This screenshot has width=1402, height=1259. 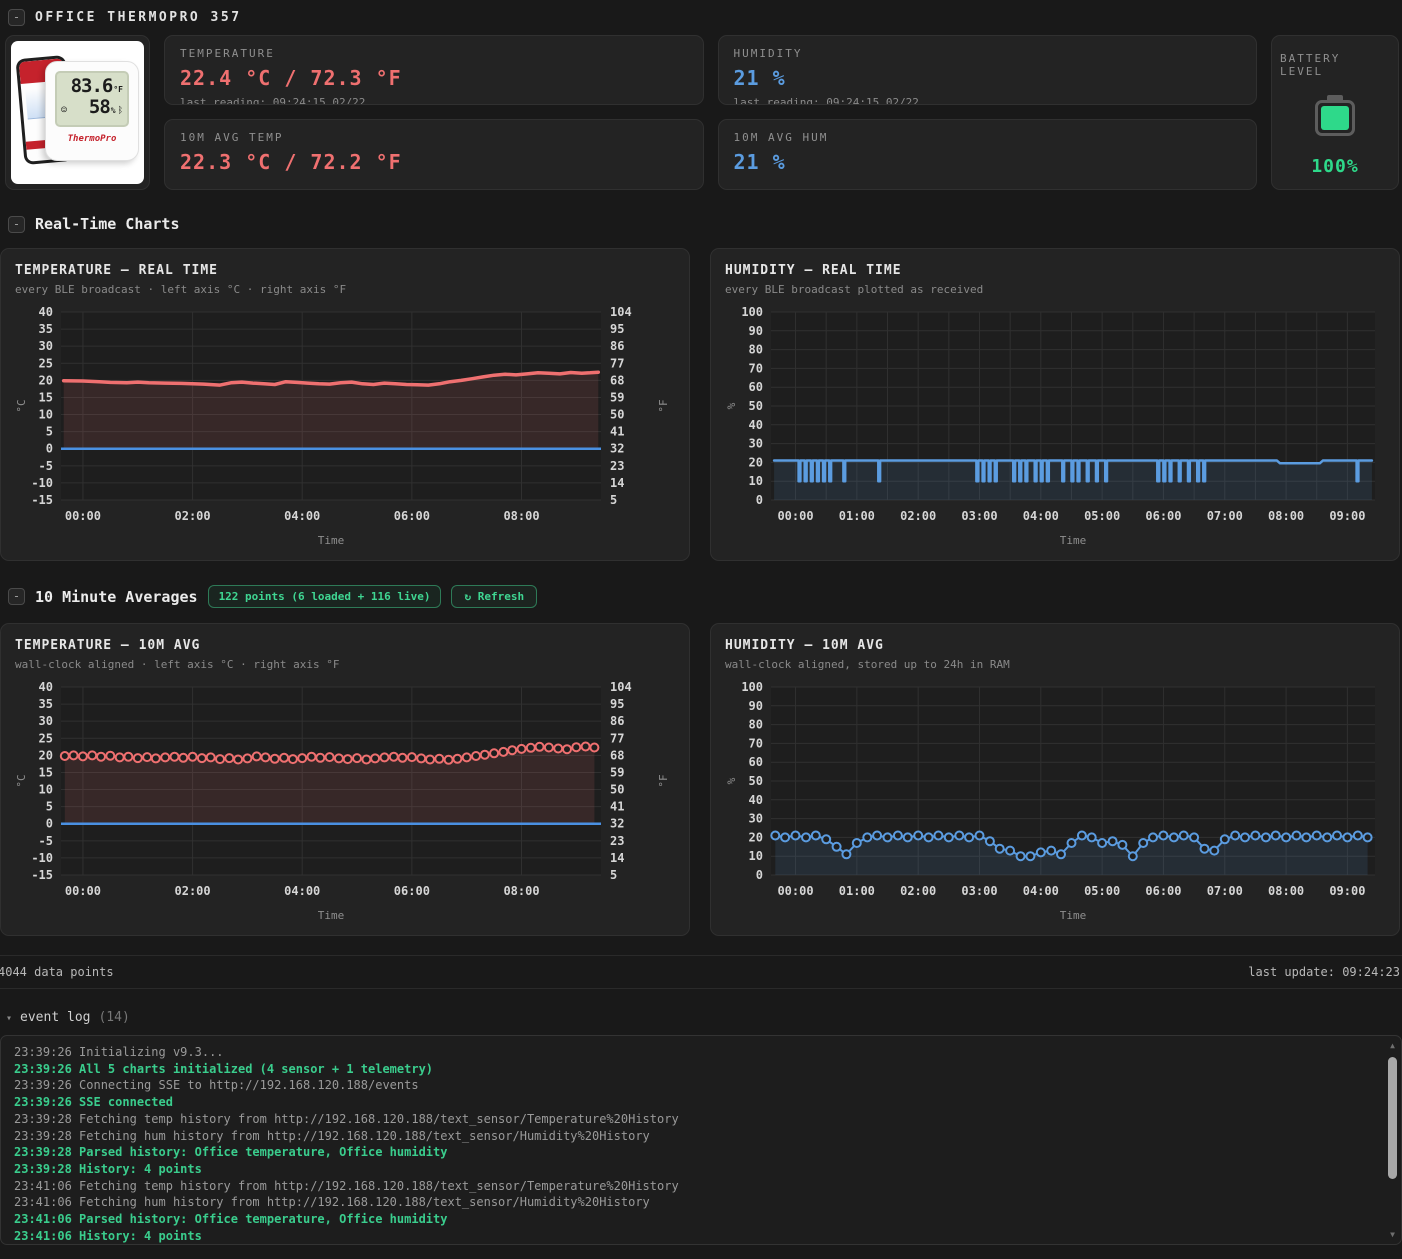 What do you see at coordinates (494, 596) in the screenshot?
I see `refresh-button: ↻ Refresh` at bounding box center [494, 596].